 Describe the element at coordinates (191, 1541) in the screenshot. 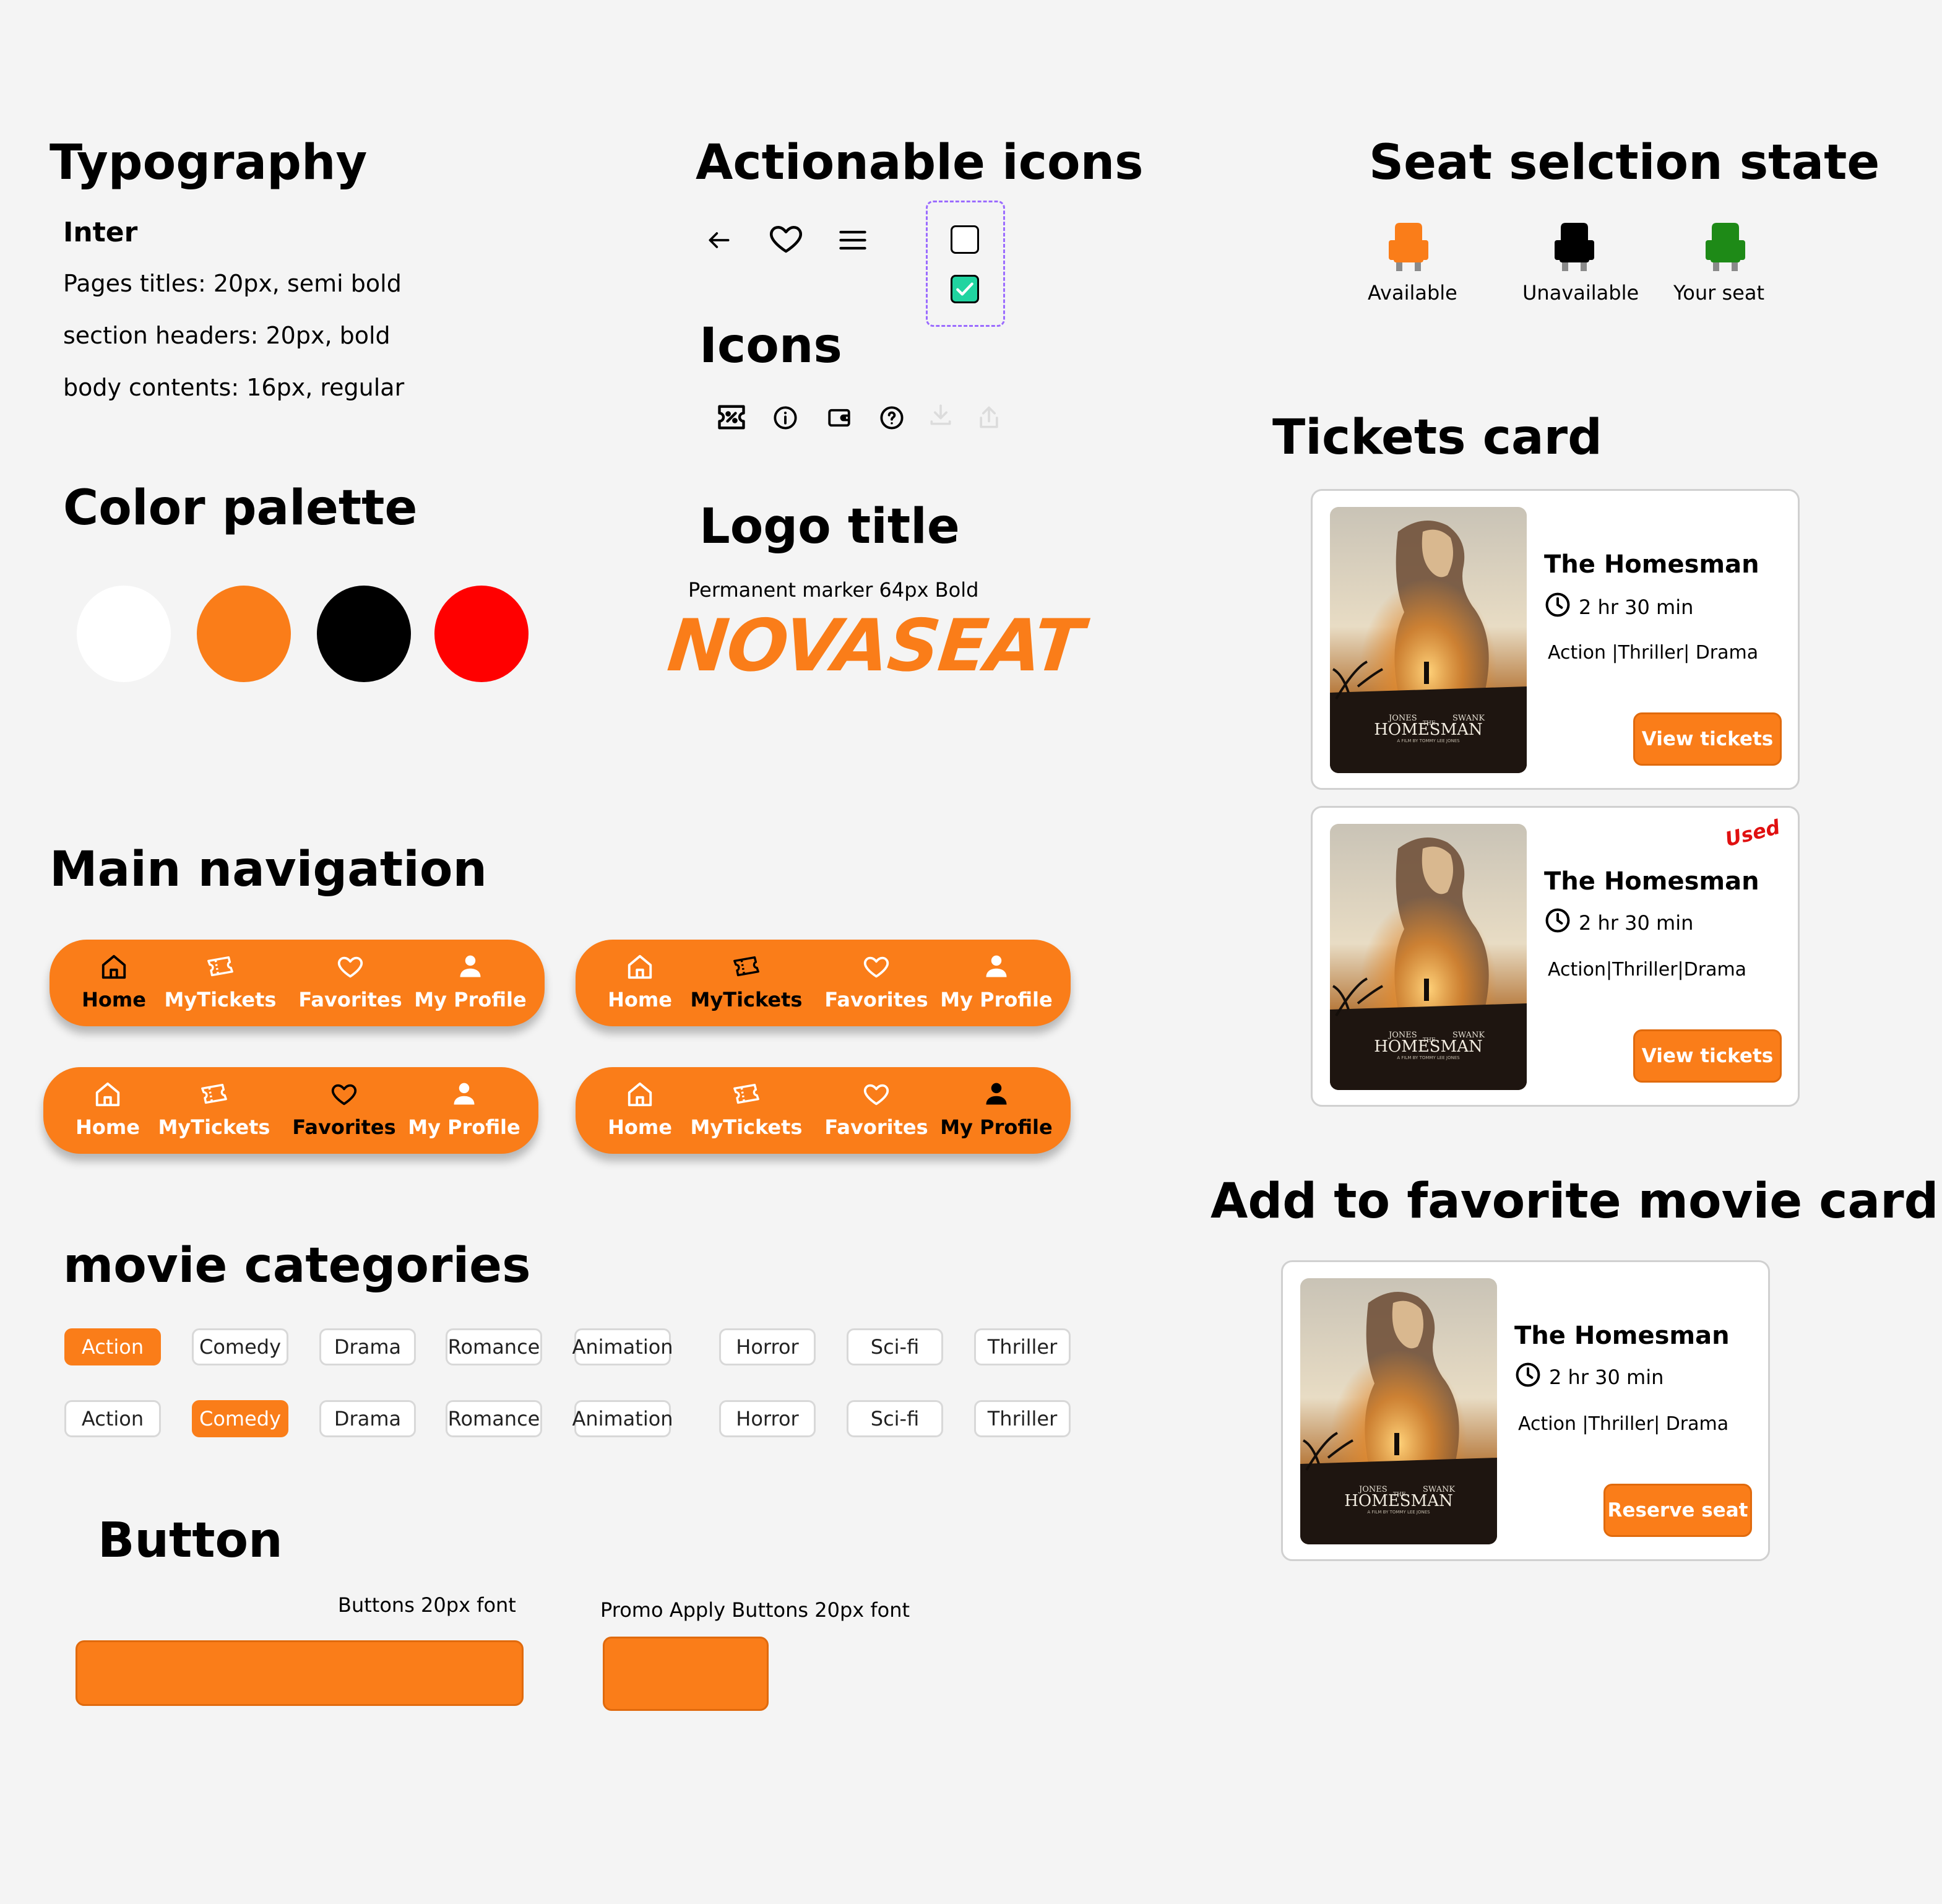

I see `button-heading: Button` at that location.